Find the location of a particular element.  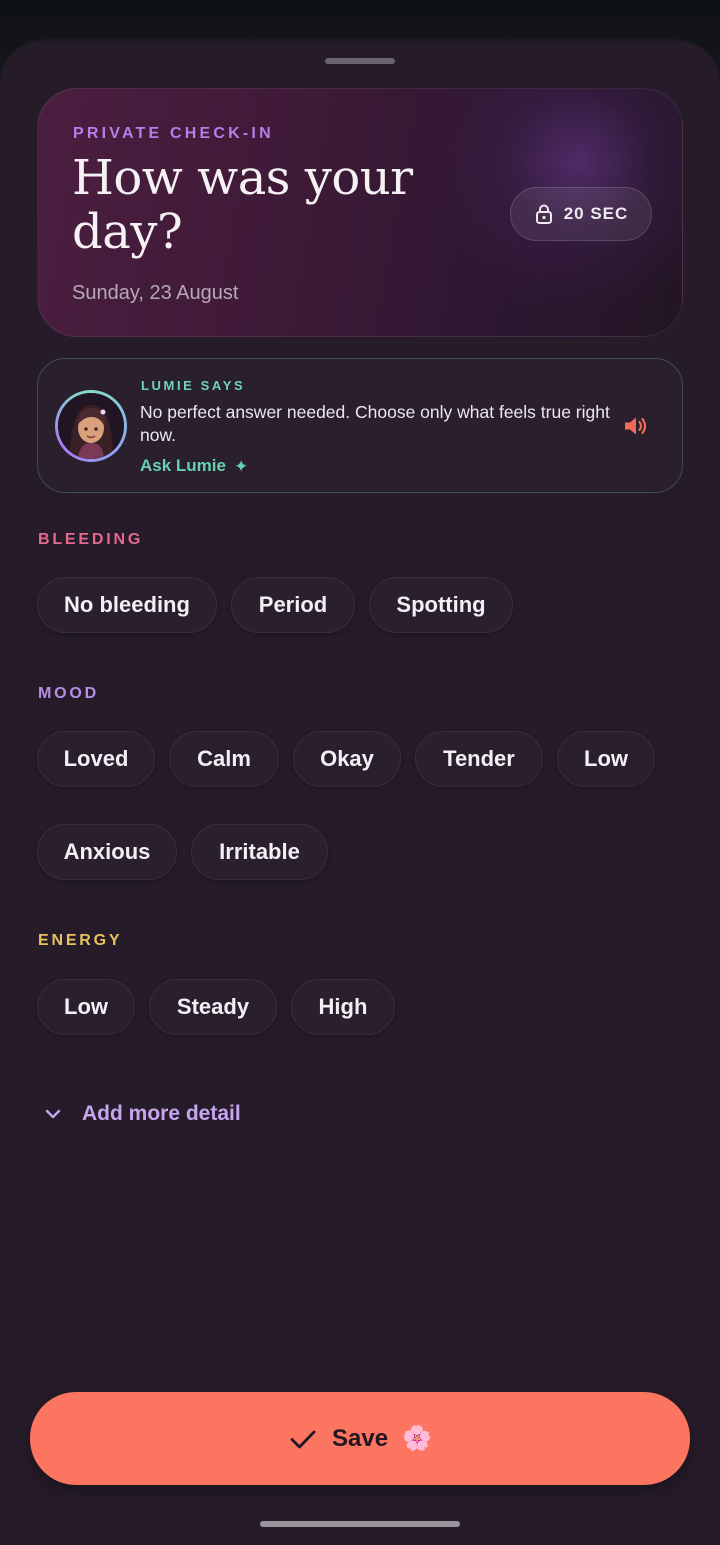

timer-badge: 20 SEC is located at coordinates (581, 214).